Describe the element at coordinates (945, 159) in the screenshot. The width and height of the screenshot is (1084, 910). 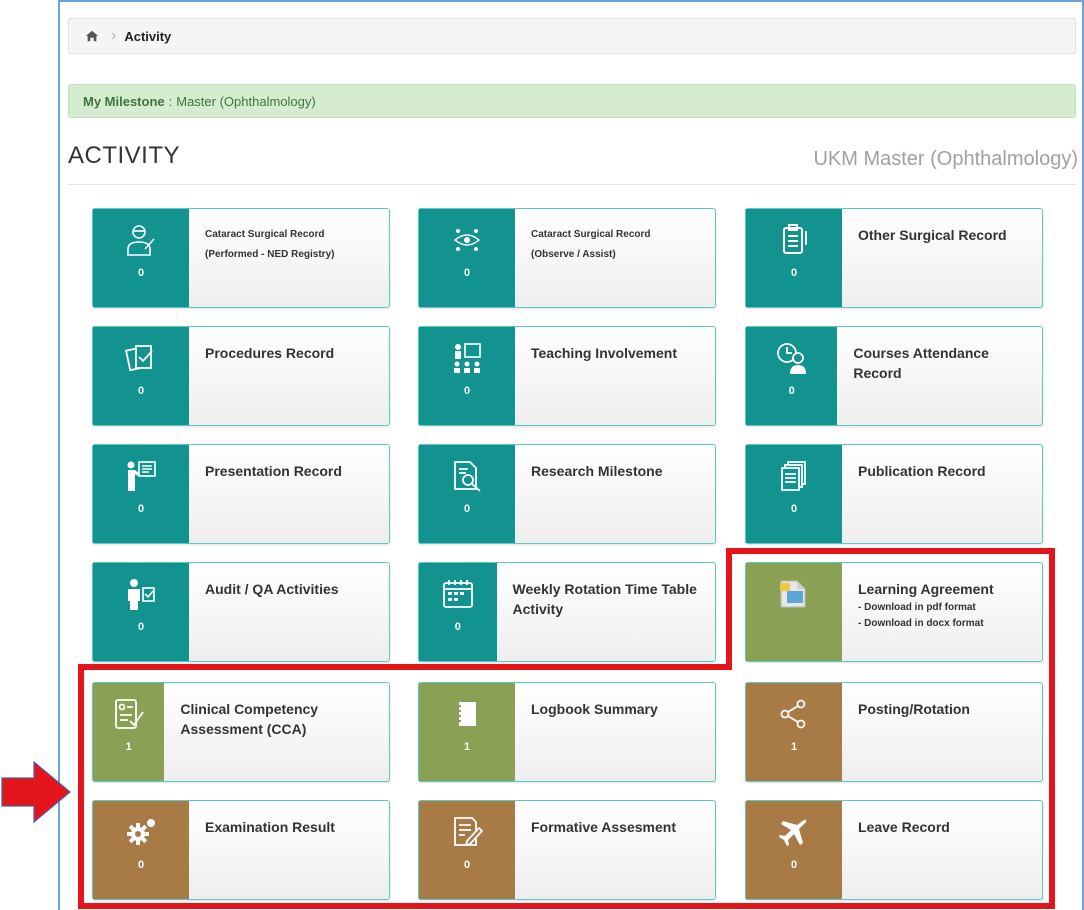
I see `program-name: UKM Master (Ophthalmology)` at that location.